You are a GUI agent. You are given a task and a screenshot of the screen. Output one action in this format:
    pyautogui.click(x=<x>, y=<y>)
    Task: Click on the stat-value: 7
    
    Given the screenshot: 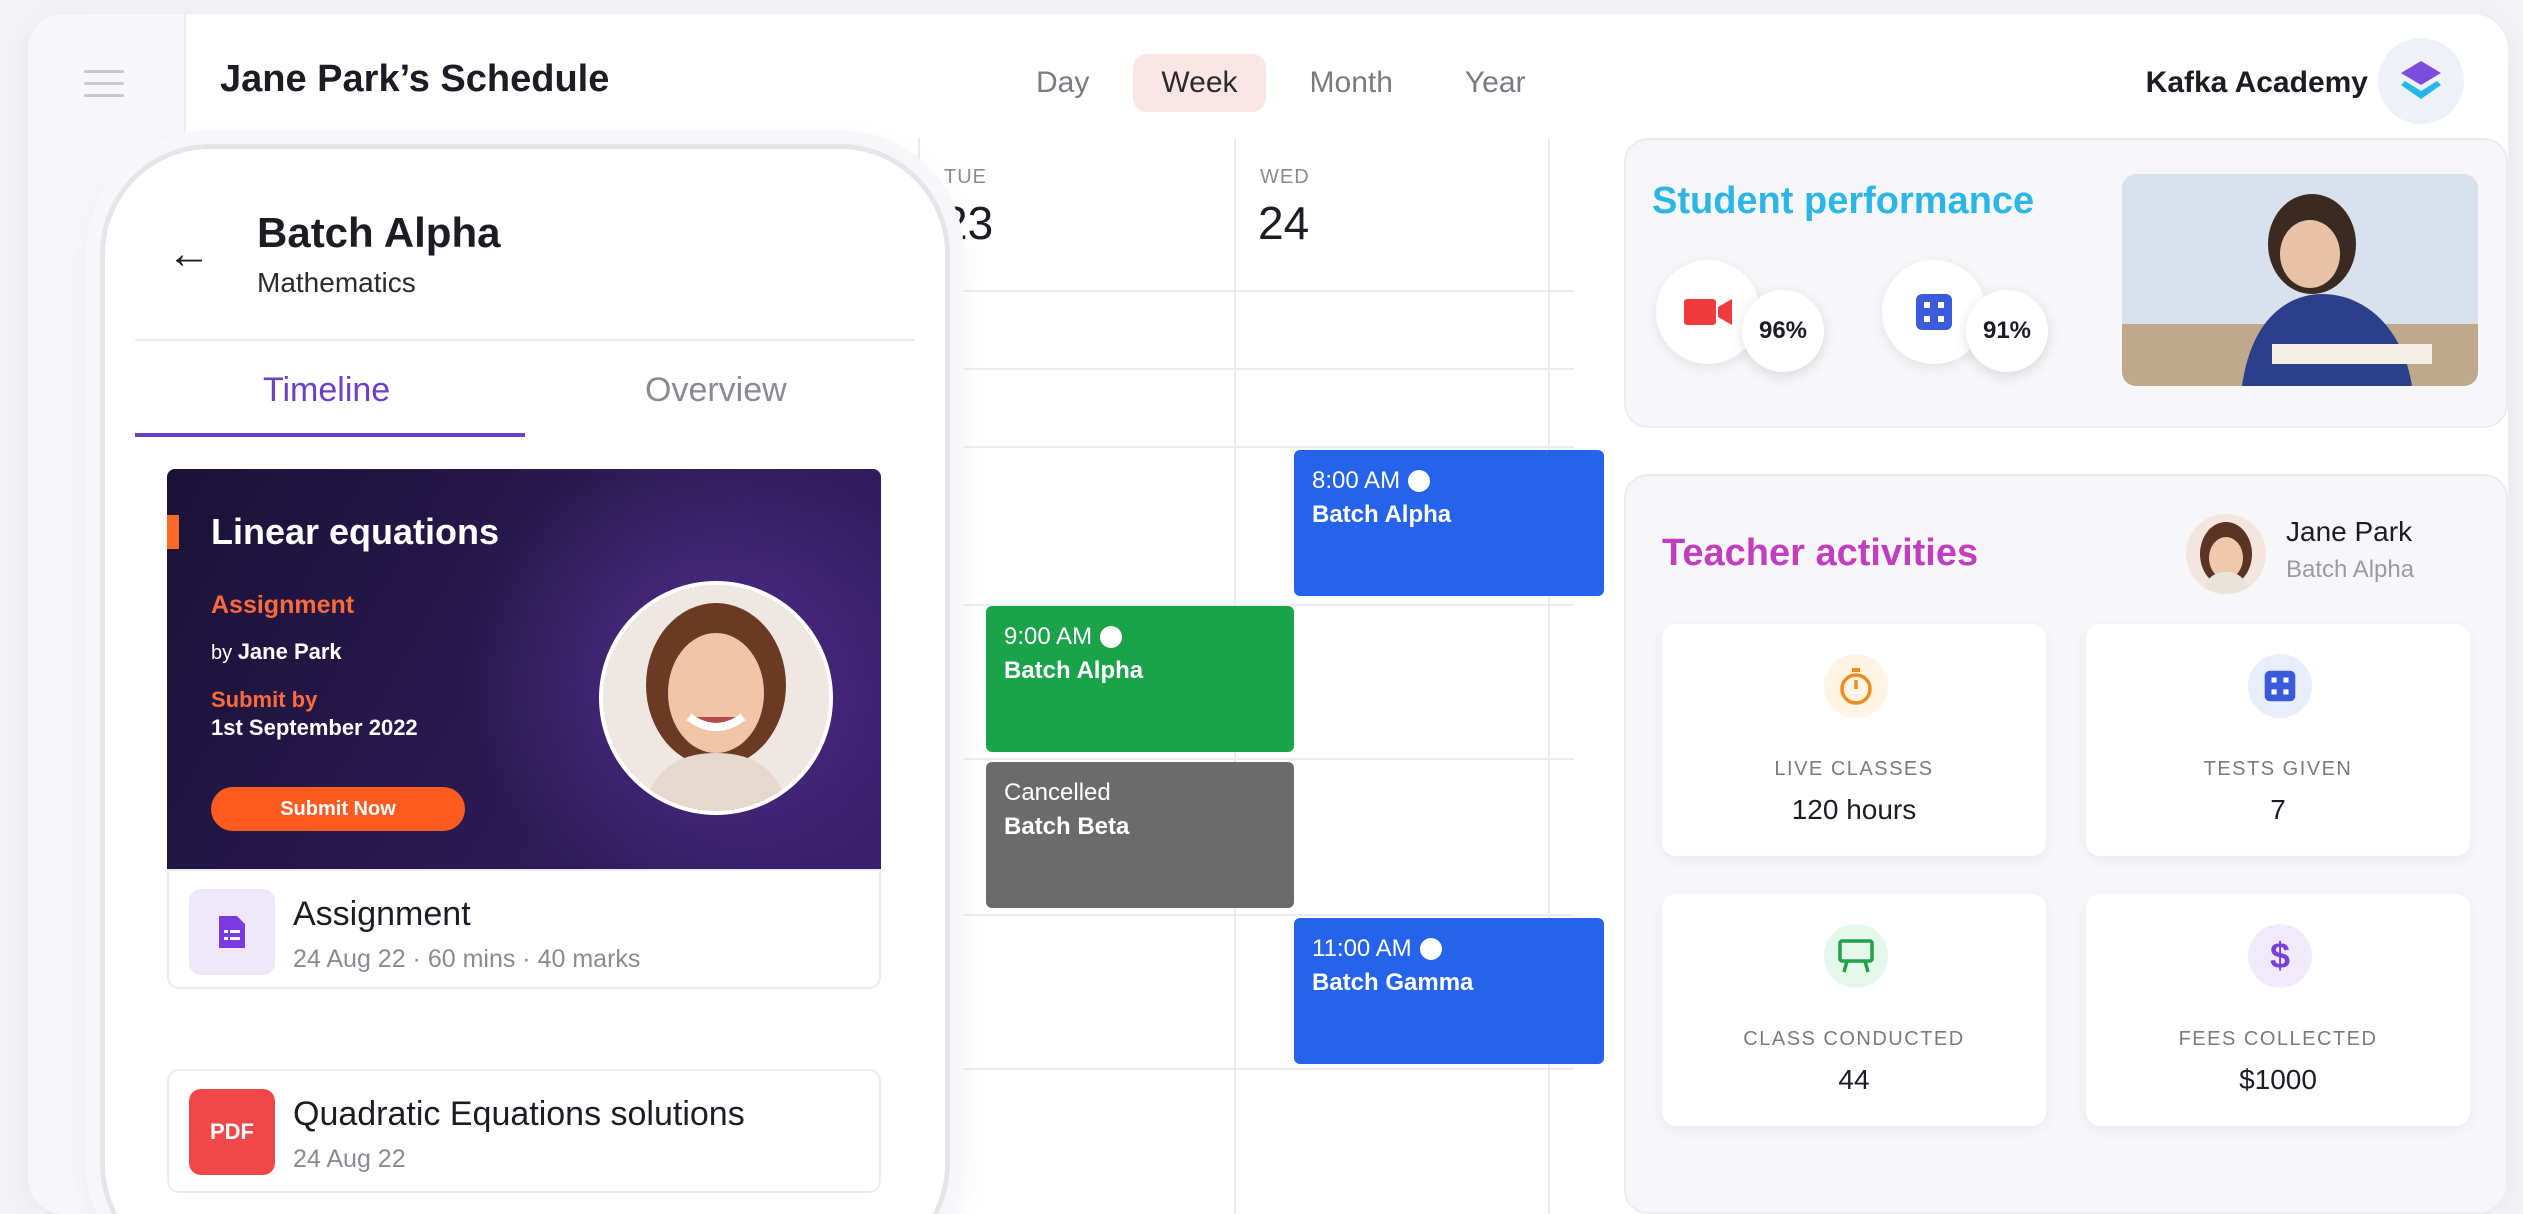 What is the action you would take?
    pyautogui.click(x=2278, y=809)
    